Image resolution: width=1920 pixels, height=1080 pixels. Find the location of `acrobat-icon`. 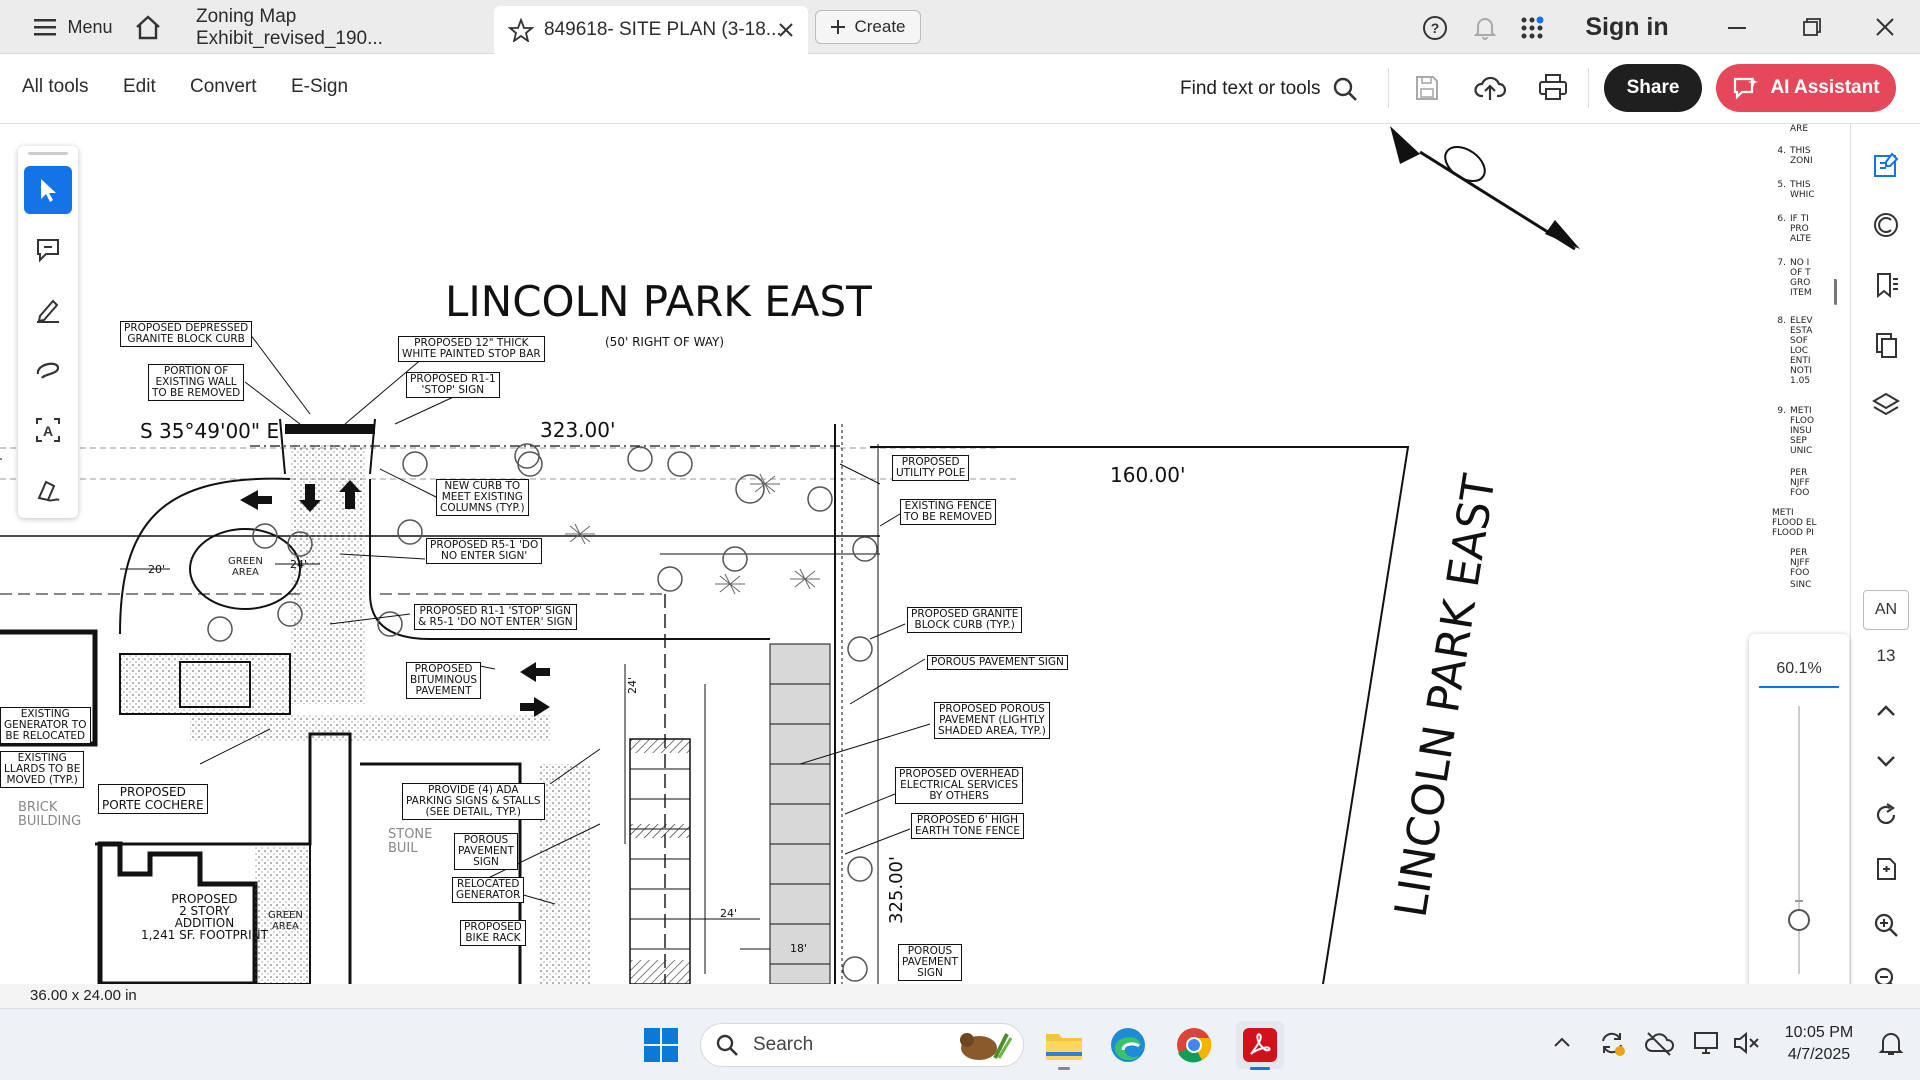

acrobat-icon is located at coordinates (1260, 1045).